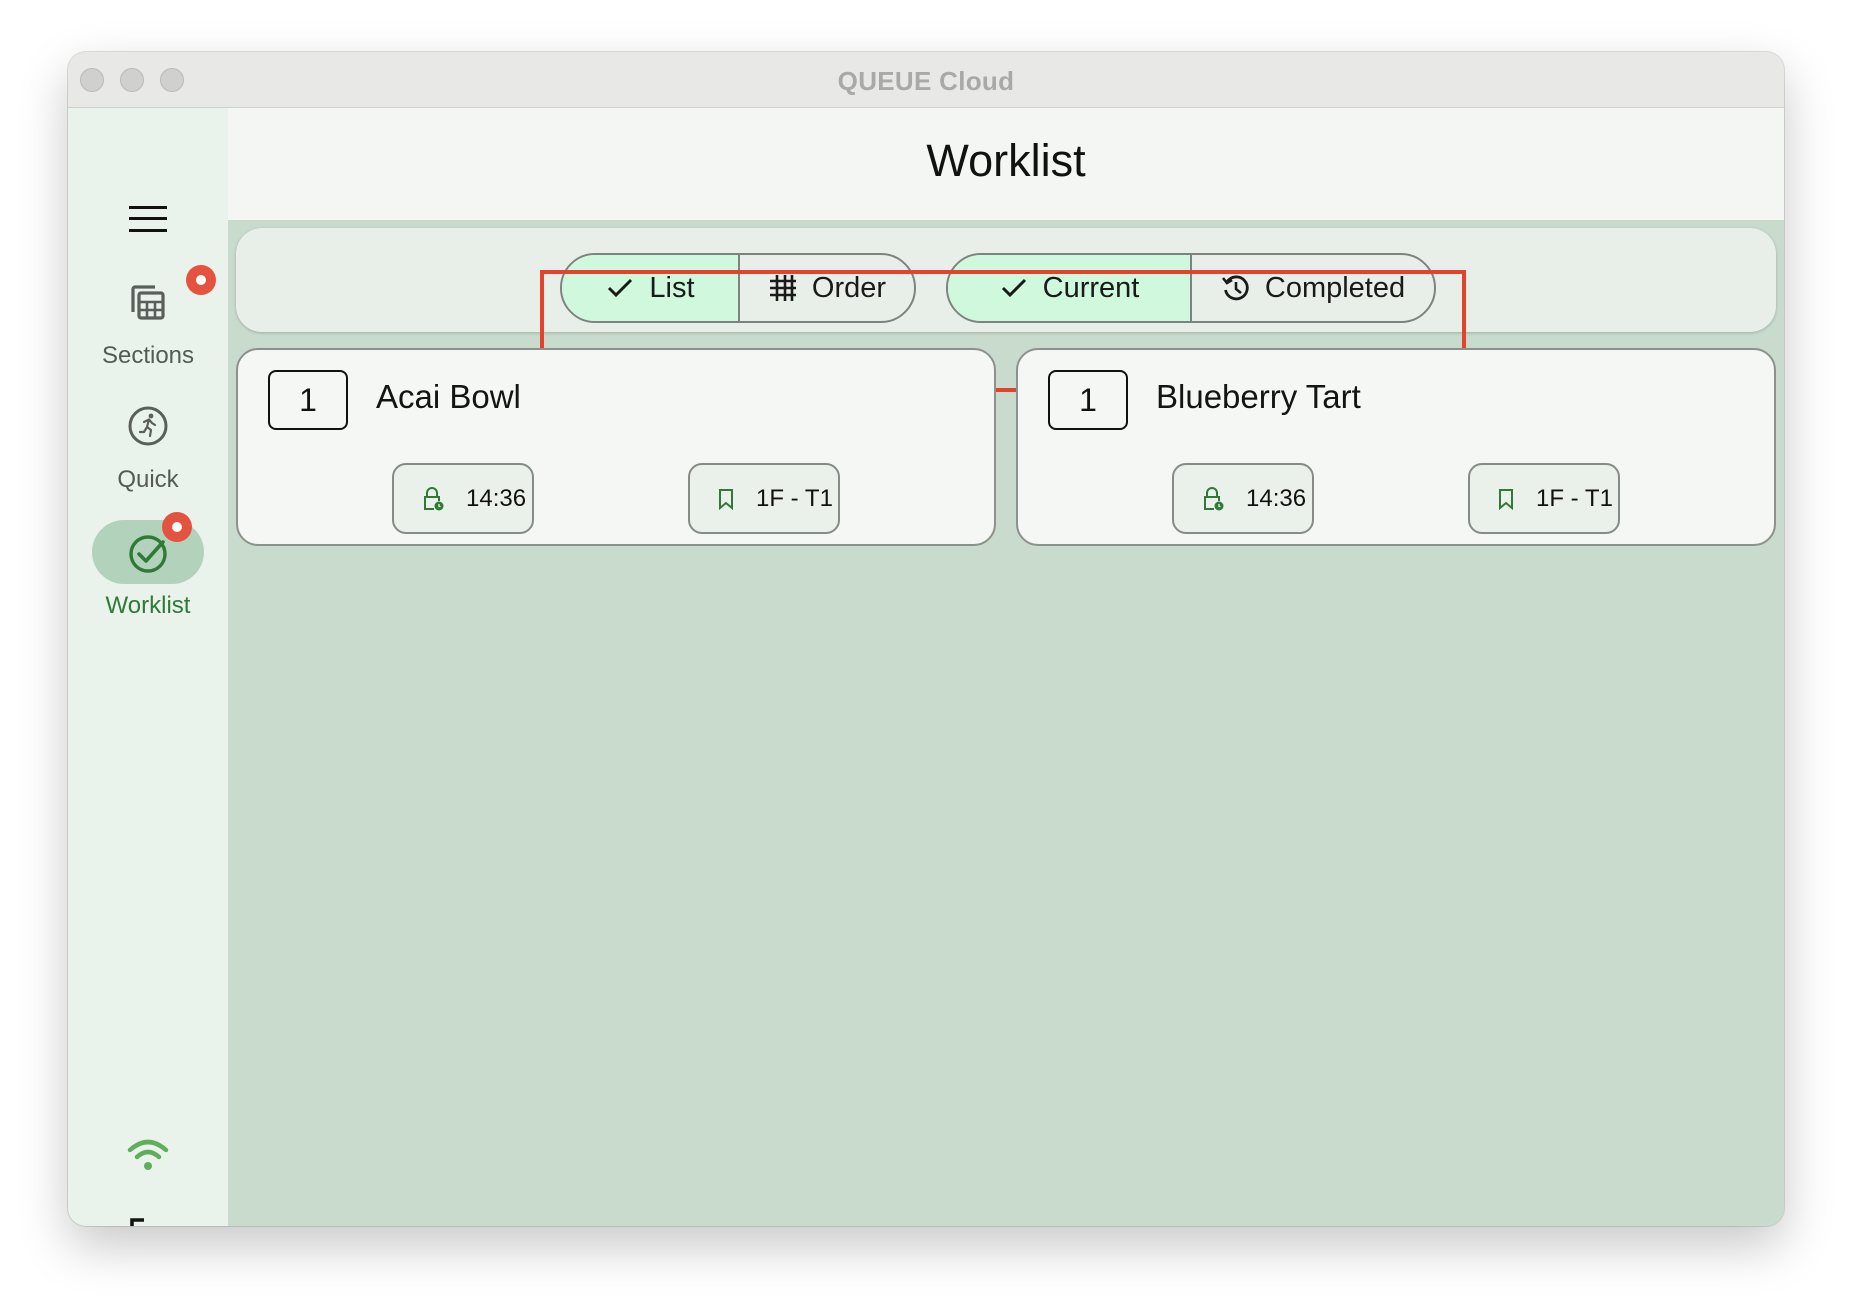  I want to click on view-list-button: List, so click(650, 288).